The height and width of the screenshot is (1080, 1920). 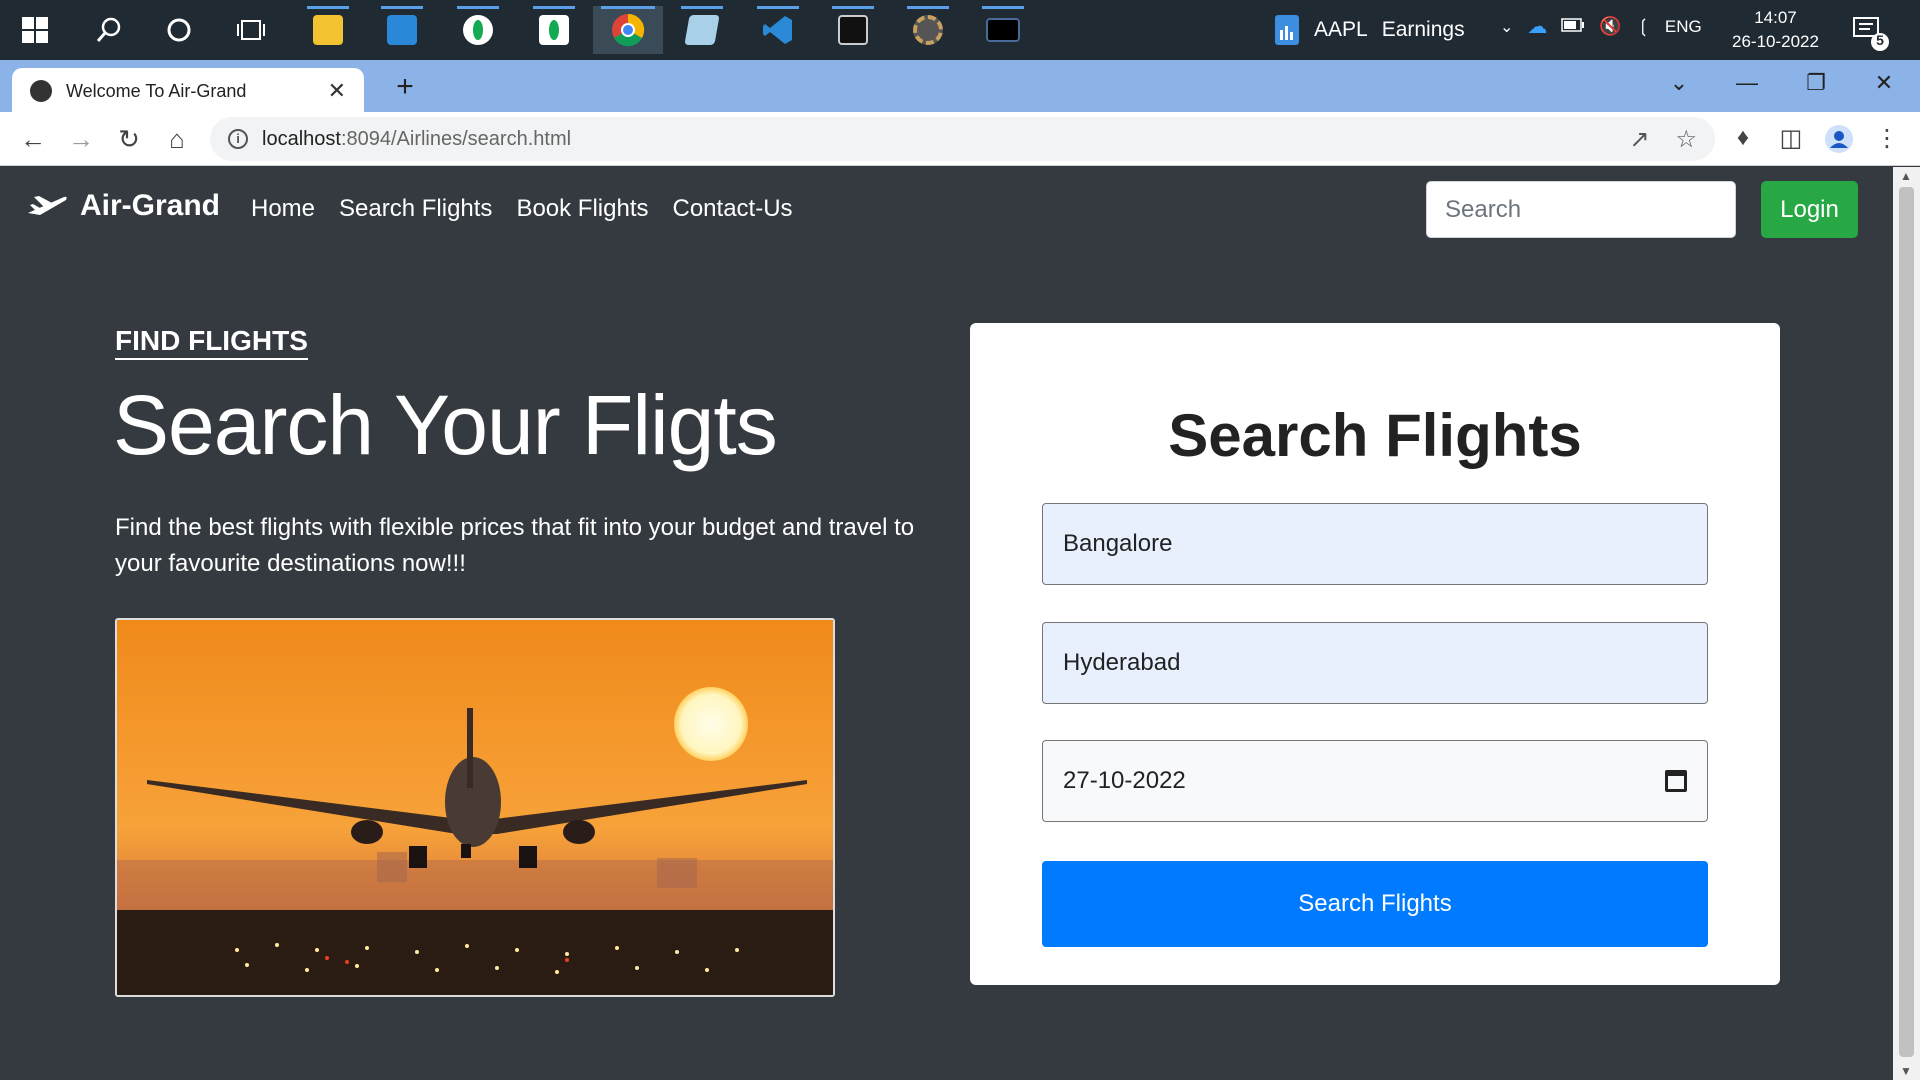 I want to click on cortana-icon, so click(x=179, y=30).